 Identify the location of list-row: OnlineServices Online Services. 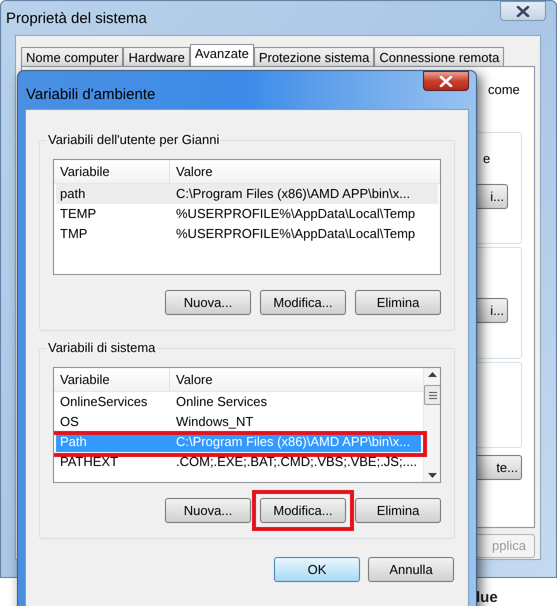
(239, 402).